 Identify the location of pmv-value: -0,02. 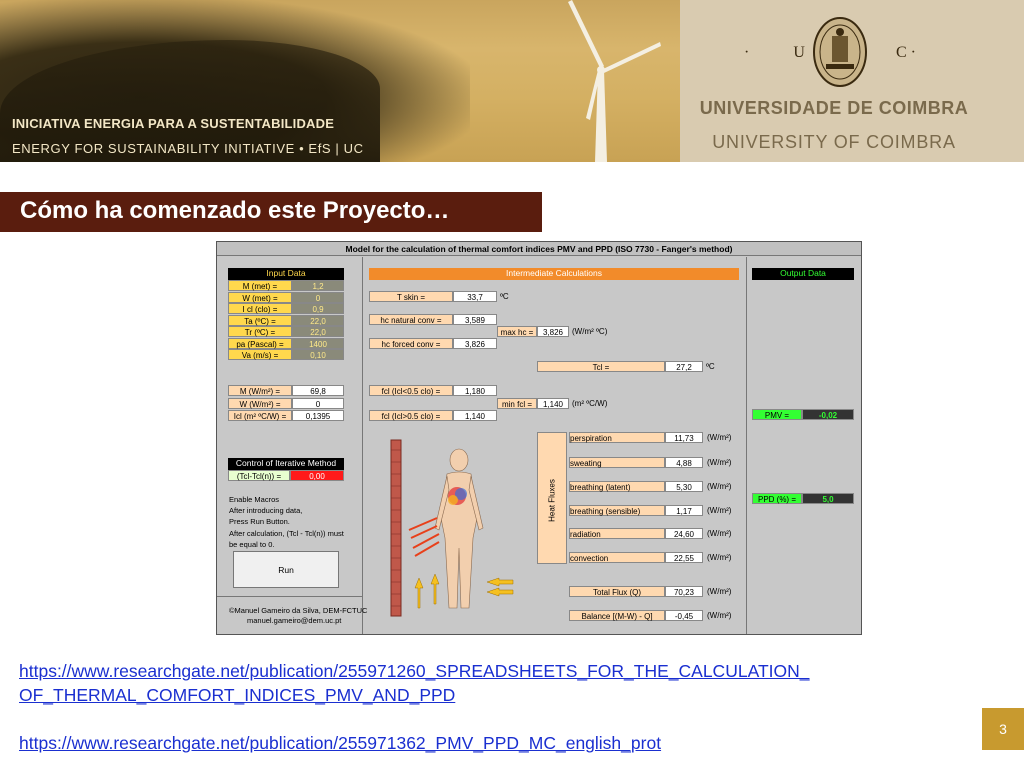
(828, 414).